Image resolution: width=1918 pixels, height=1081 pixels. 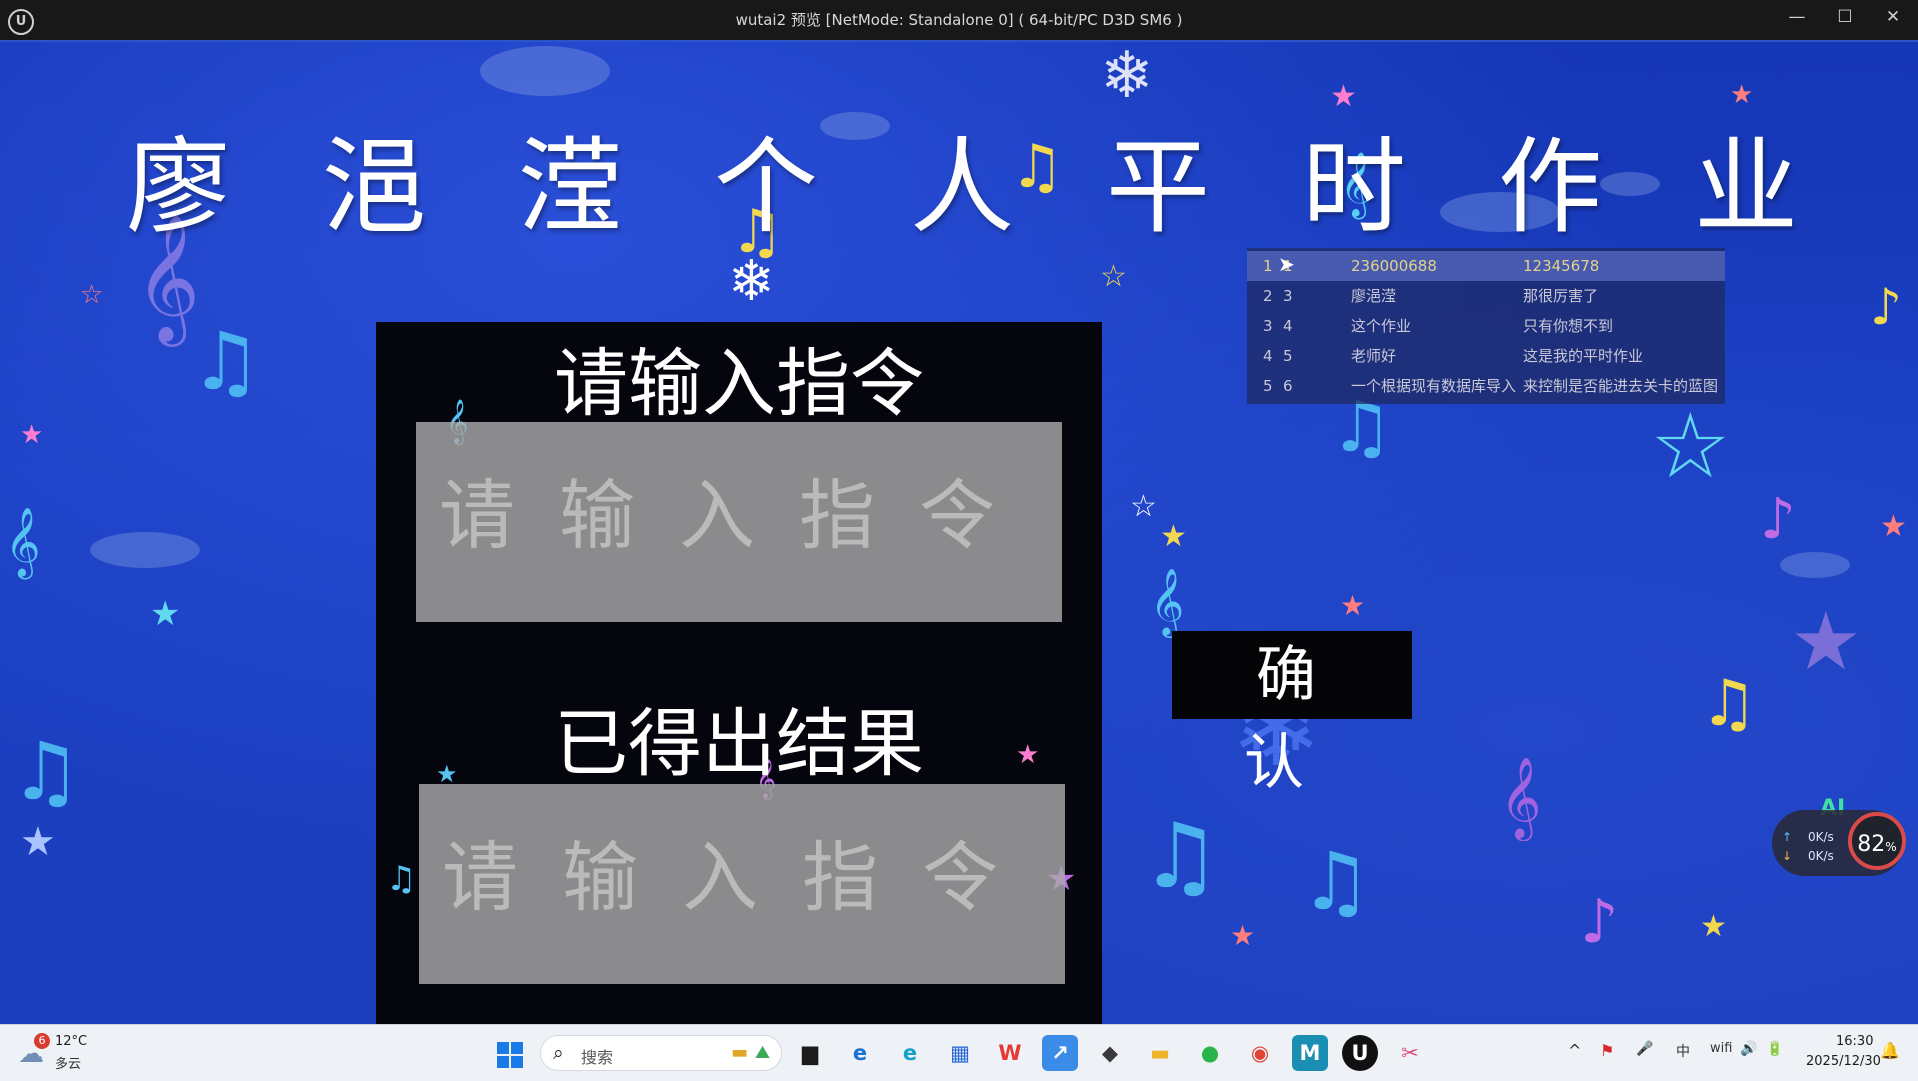 What do you see at coordinates (860, 1053) in the screenshot?
I see `ie-app-icon: e` at bounding box center [860, 1053].